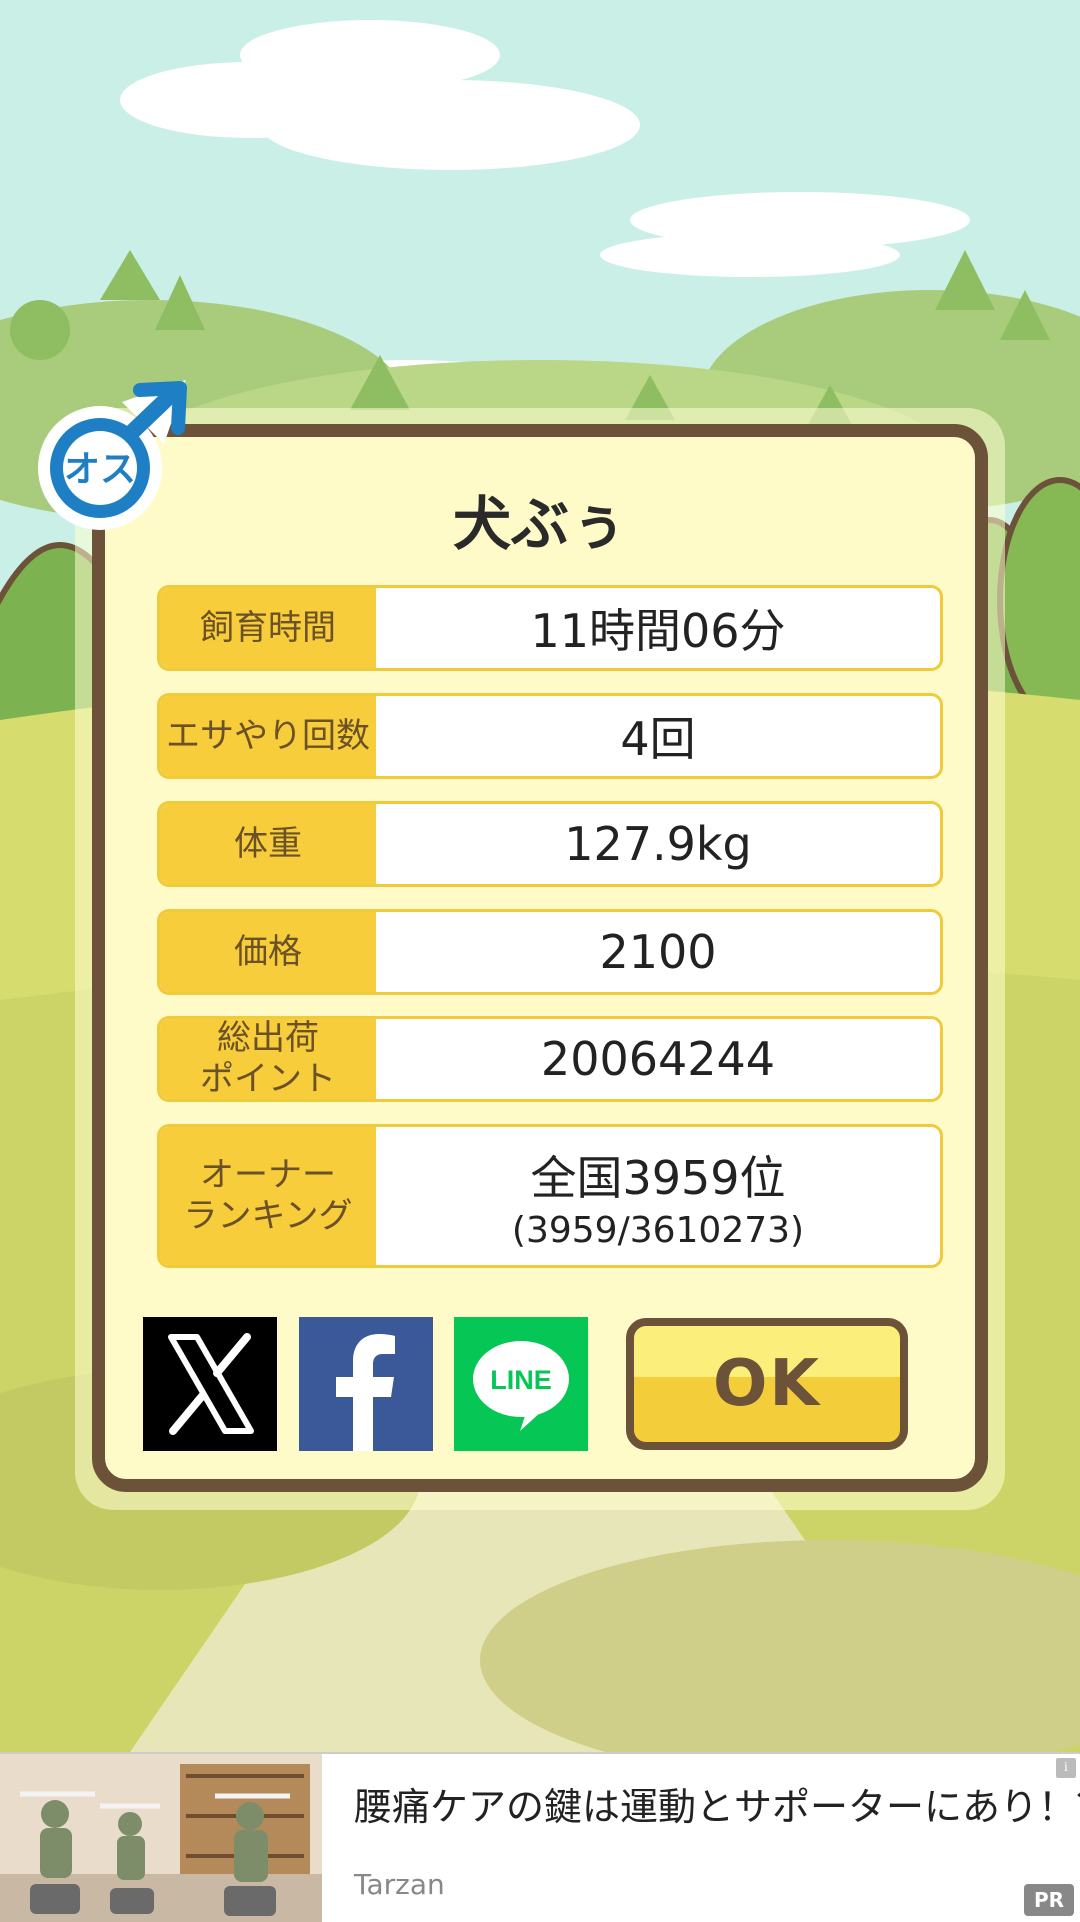 This screenshot has height=1922, width=1080. Describe the element at coordinates (539, 524) in the screenshot. I see `pet-name: 犬ぶぅ` at that location.